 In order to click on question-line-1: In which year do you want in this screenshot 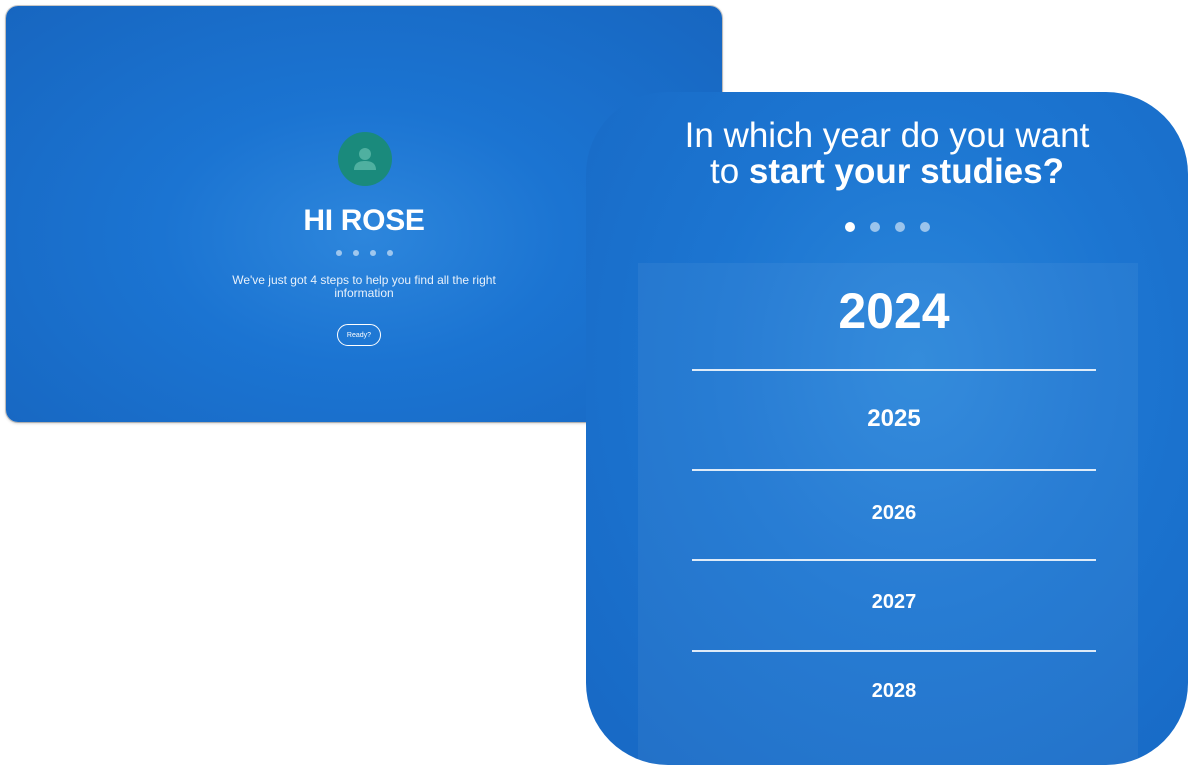, I will do `click(887, 135)`.